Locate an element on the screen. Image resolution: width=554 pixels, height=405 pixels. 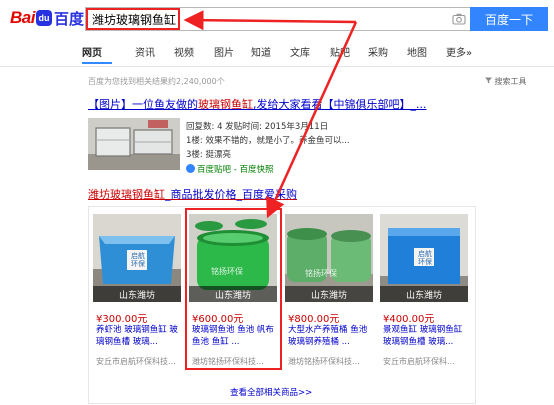
nav-divider is located at coordinates (277, 66).